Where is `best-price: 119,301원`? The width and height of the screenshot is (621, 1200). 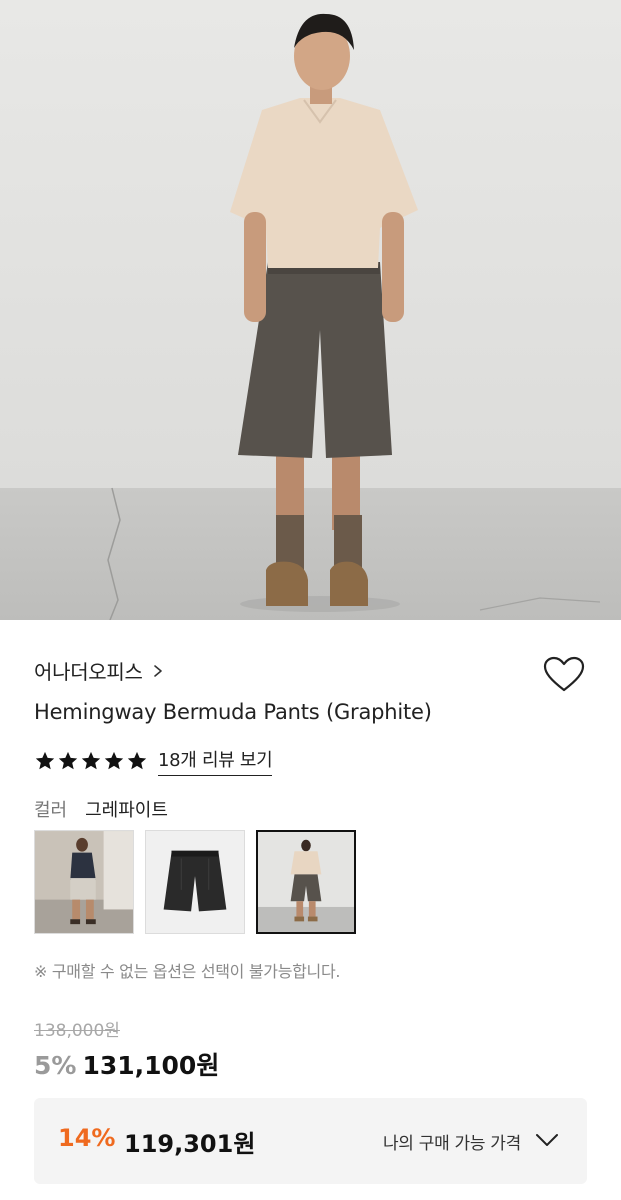
best-price: 119,301원 is located at coordinates (190, 1144).